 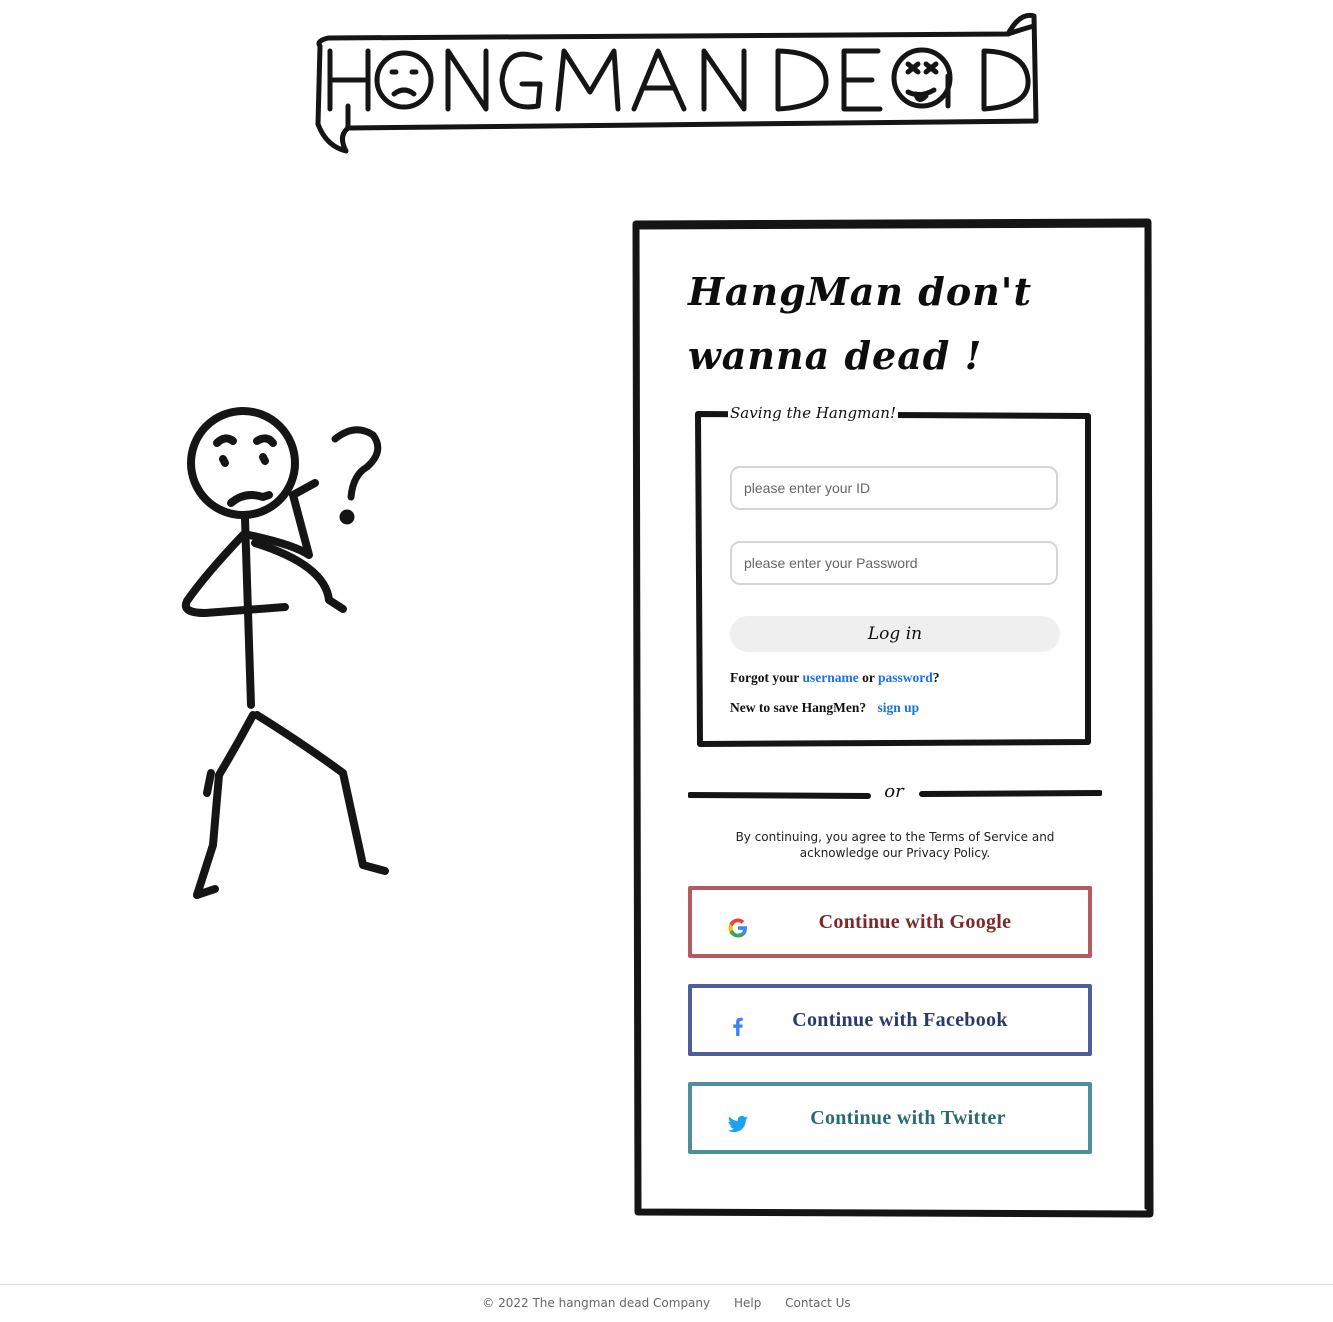 What do you see at coordinates (818, 1303) in the screenshot?
I see `footer-contact-link: Contact Us` at bounding box center [818, 1303].